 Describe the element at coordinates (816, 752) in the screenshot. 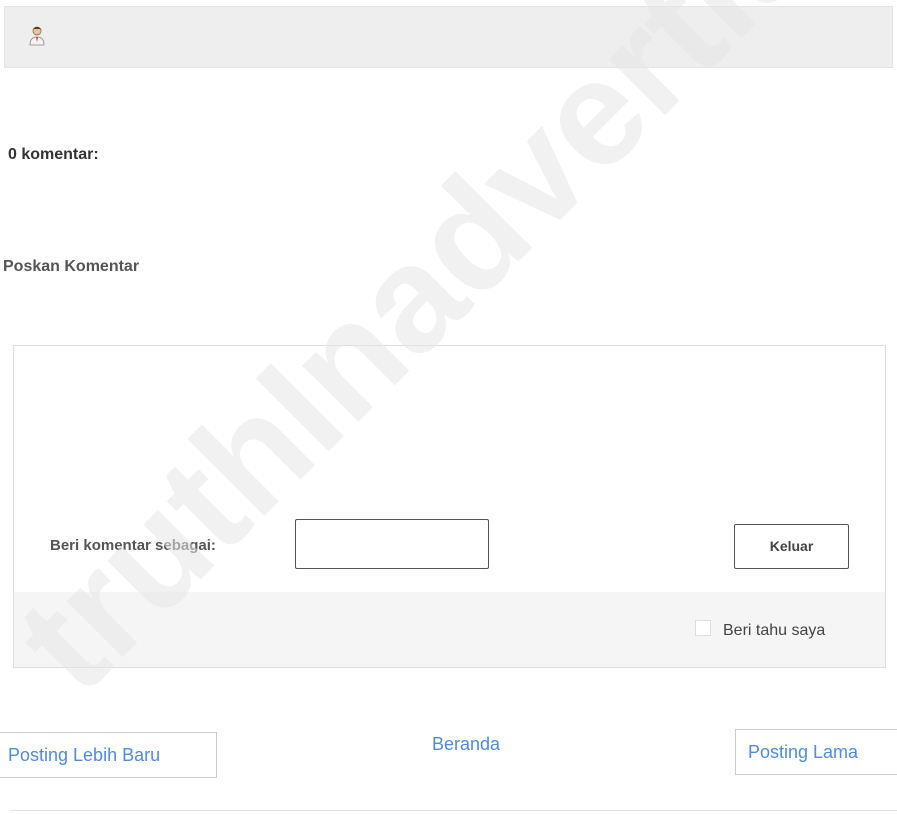

I see `older-post-link: Posting Lama` at that location.